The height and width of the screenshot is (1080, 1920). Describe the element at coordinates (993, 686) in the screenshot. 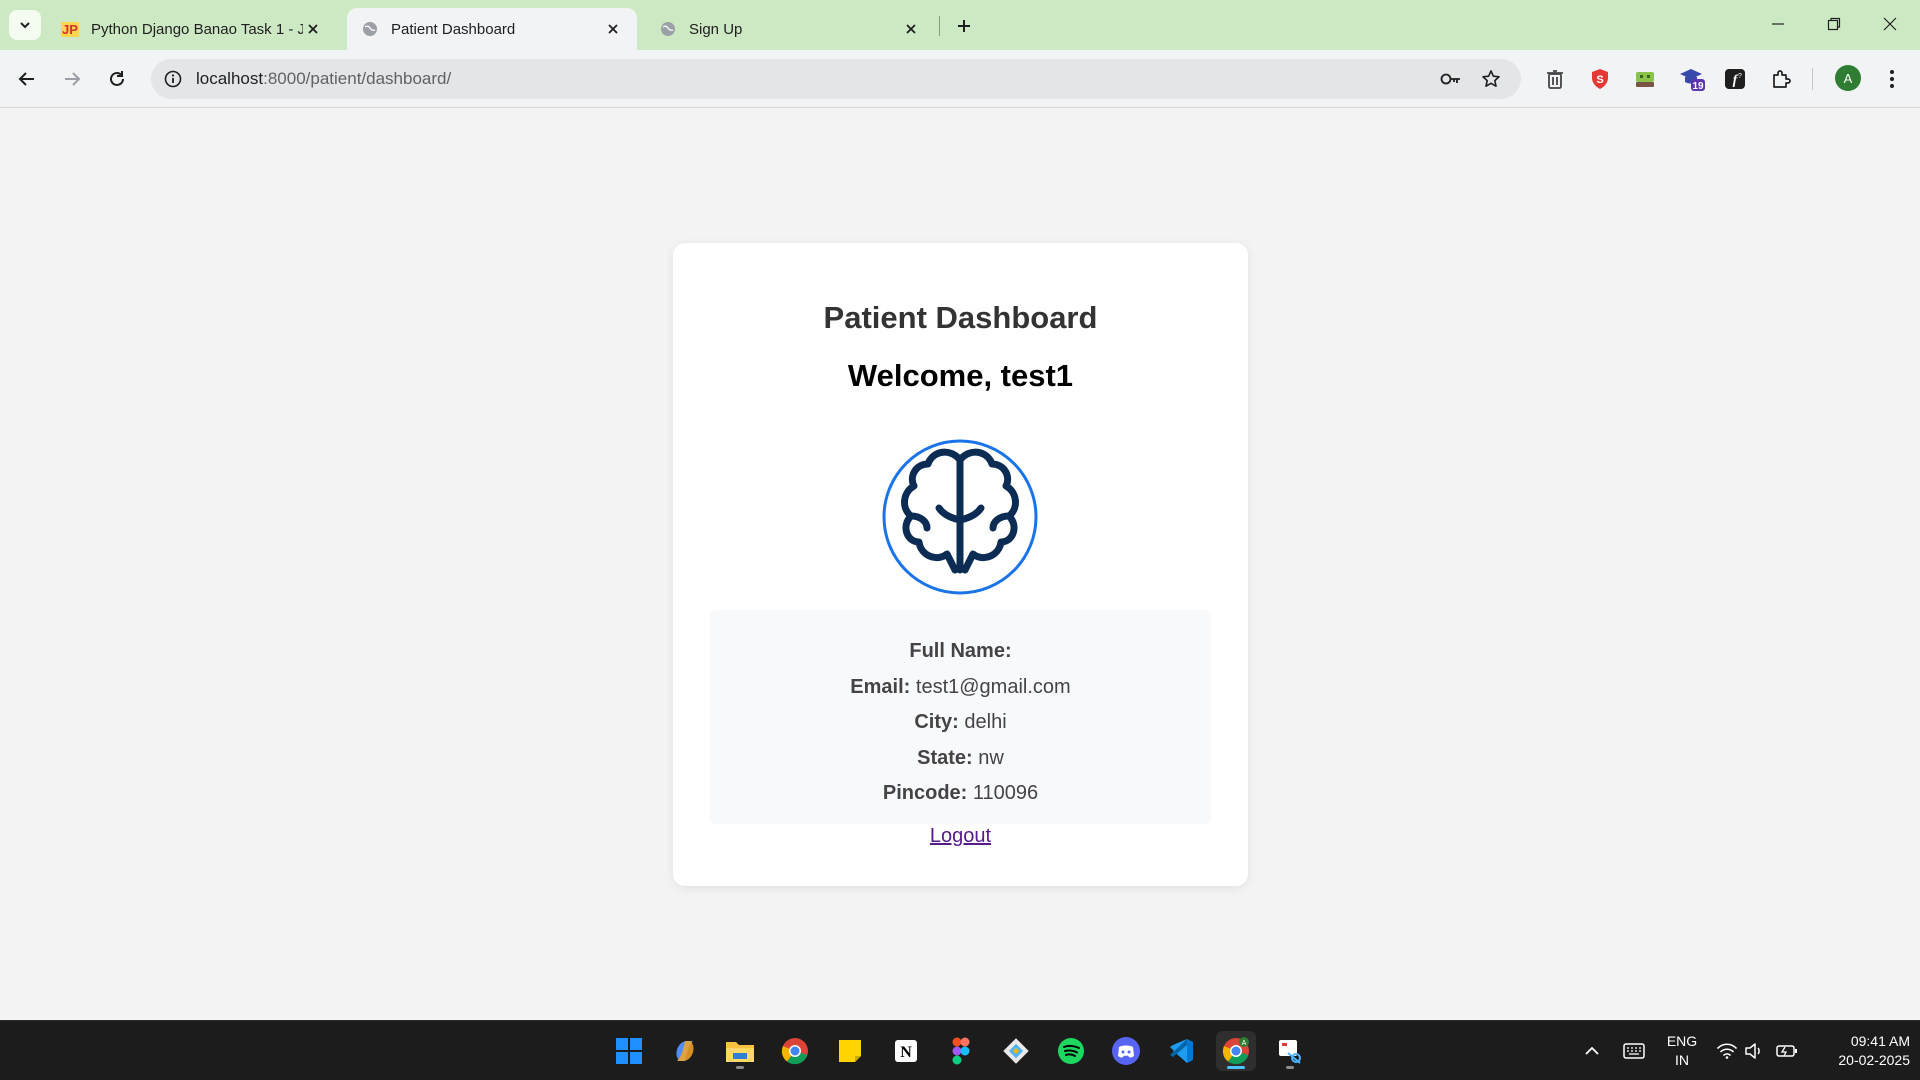

I see `email-value: test1@gmail.com` at that location.